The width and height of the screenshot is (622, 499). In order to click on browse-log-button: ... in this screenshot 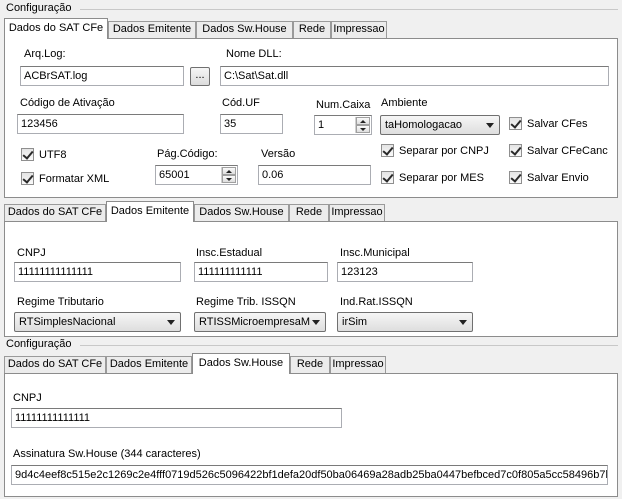, I will do `click(200, 76)`.